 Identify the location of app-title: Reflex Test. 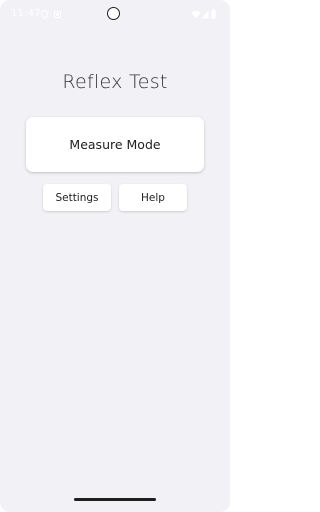
(115, 82).